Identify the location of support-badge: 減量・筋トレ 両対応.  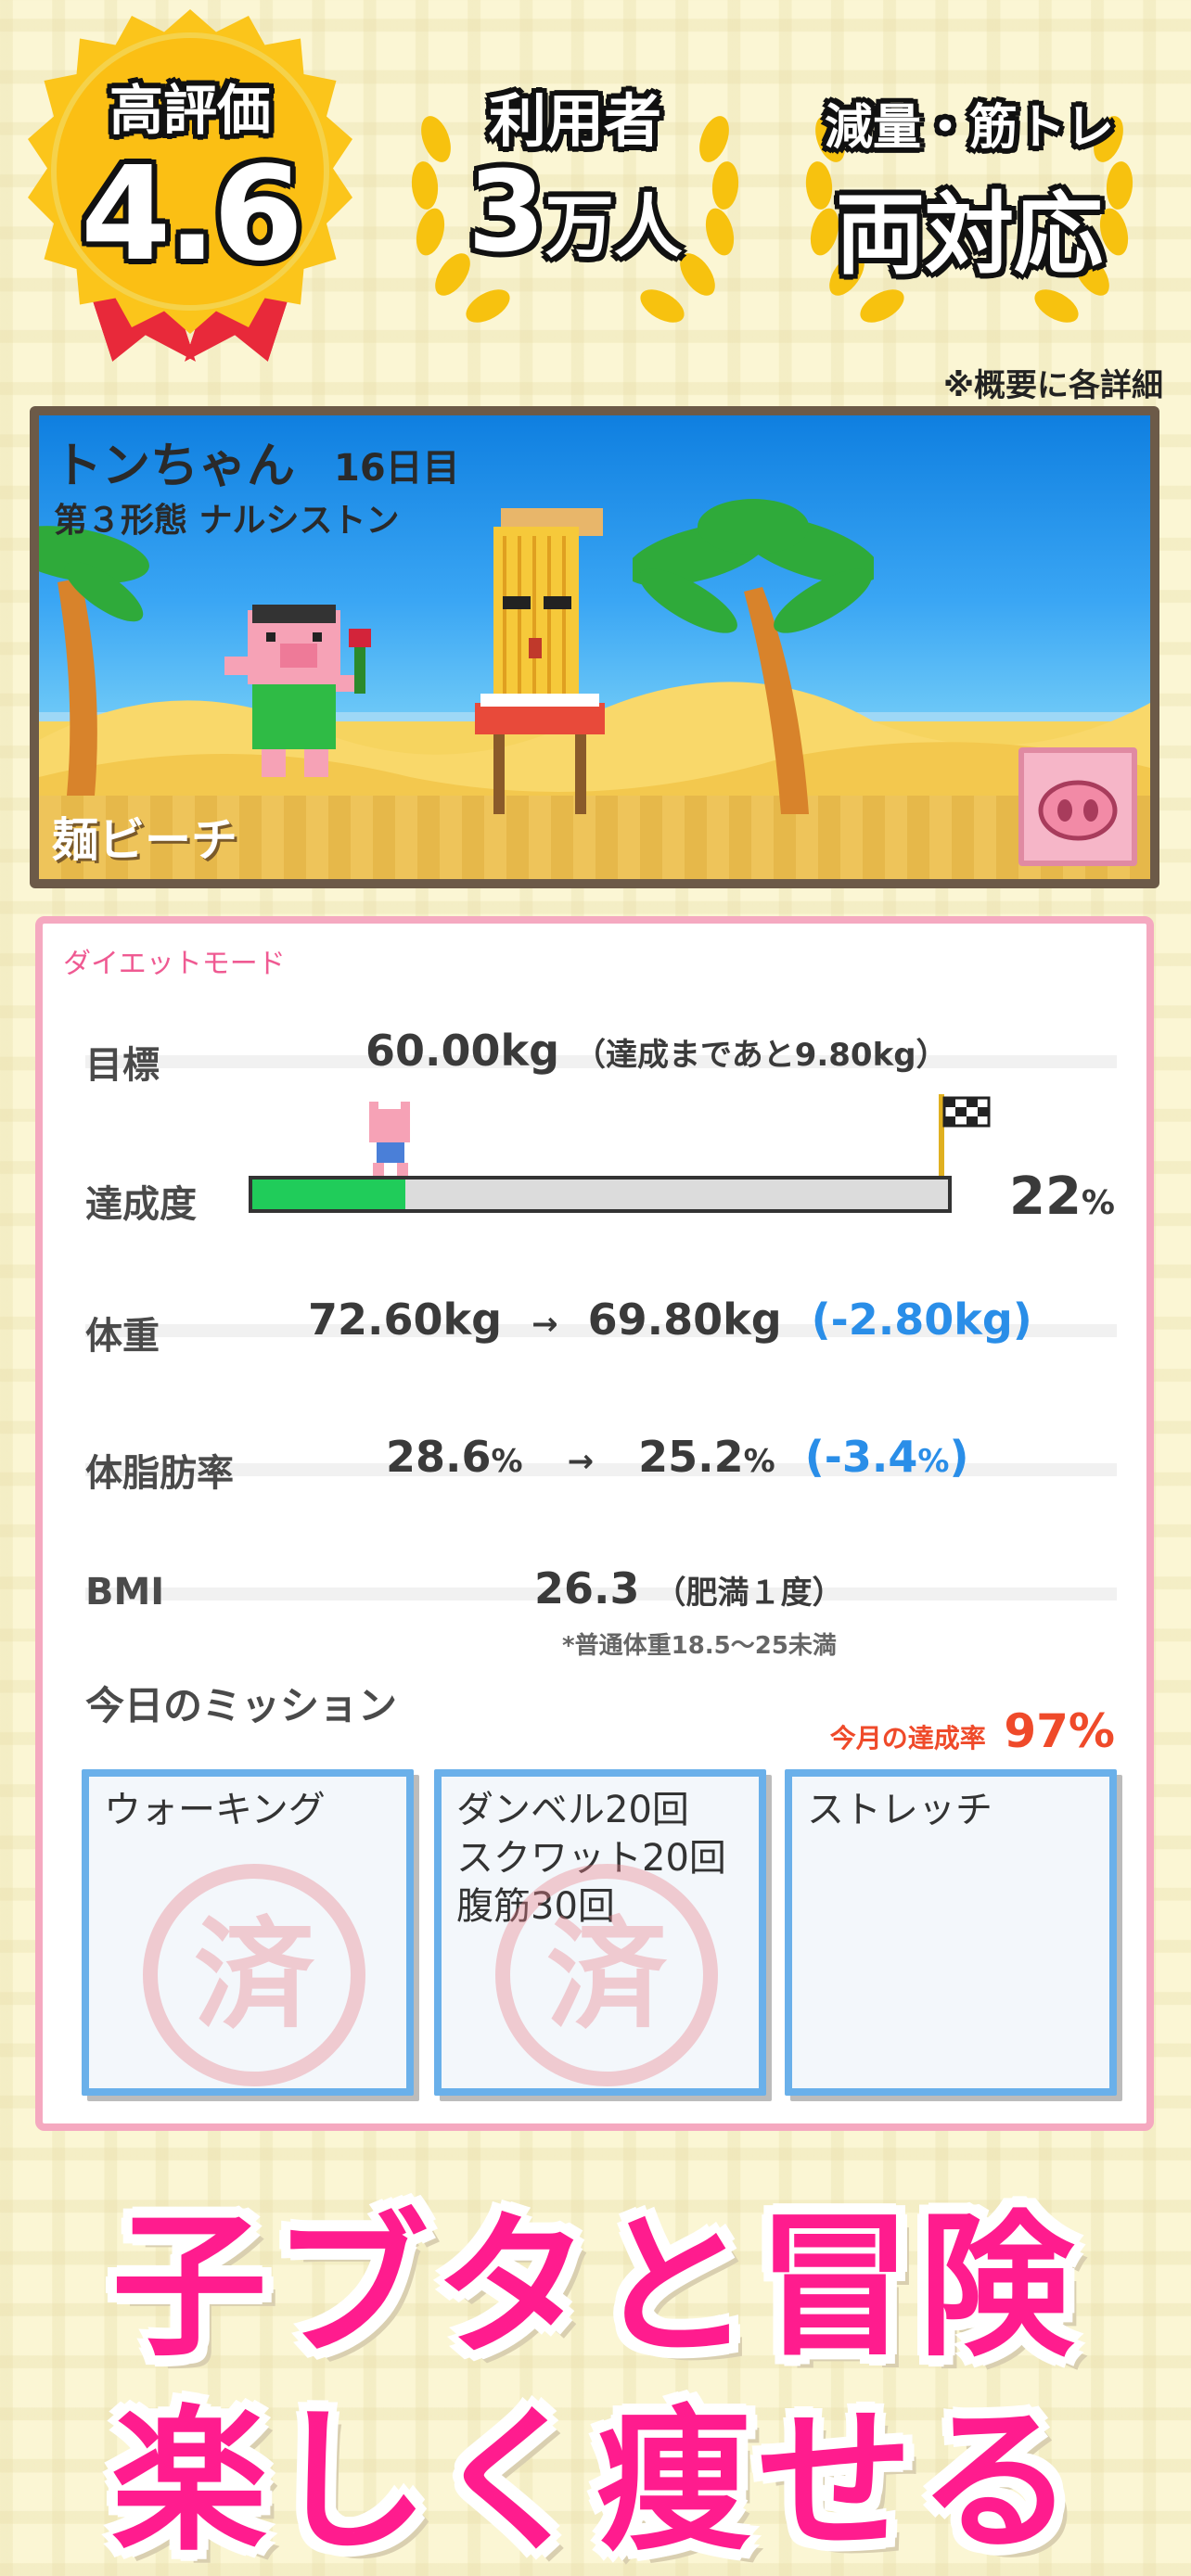
(970, 199).